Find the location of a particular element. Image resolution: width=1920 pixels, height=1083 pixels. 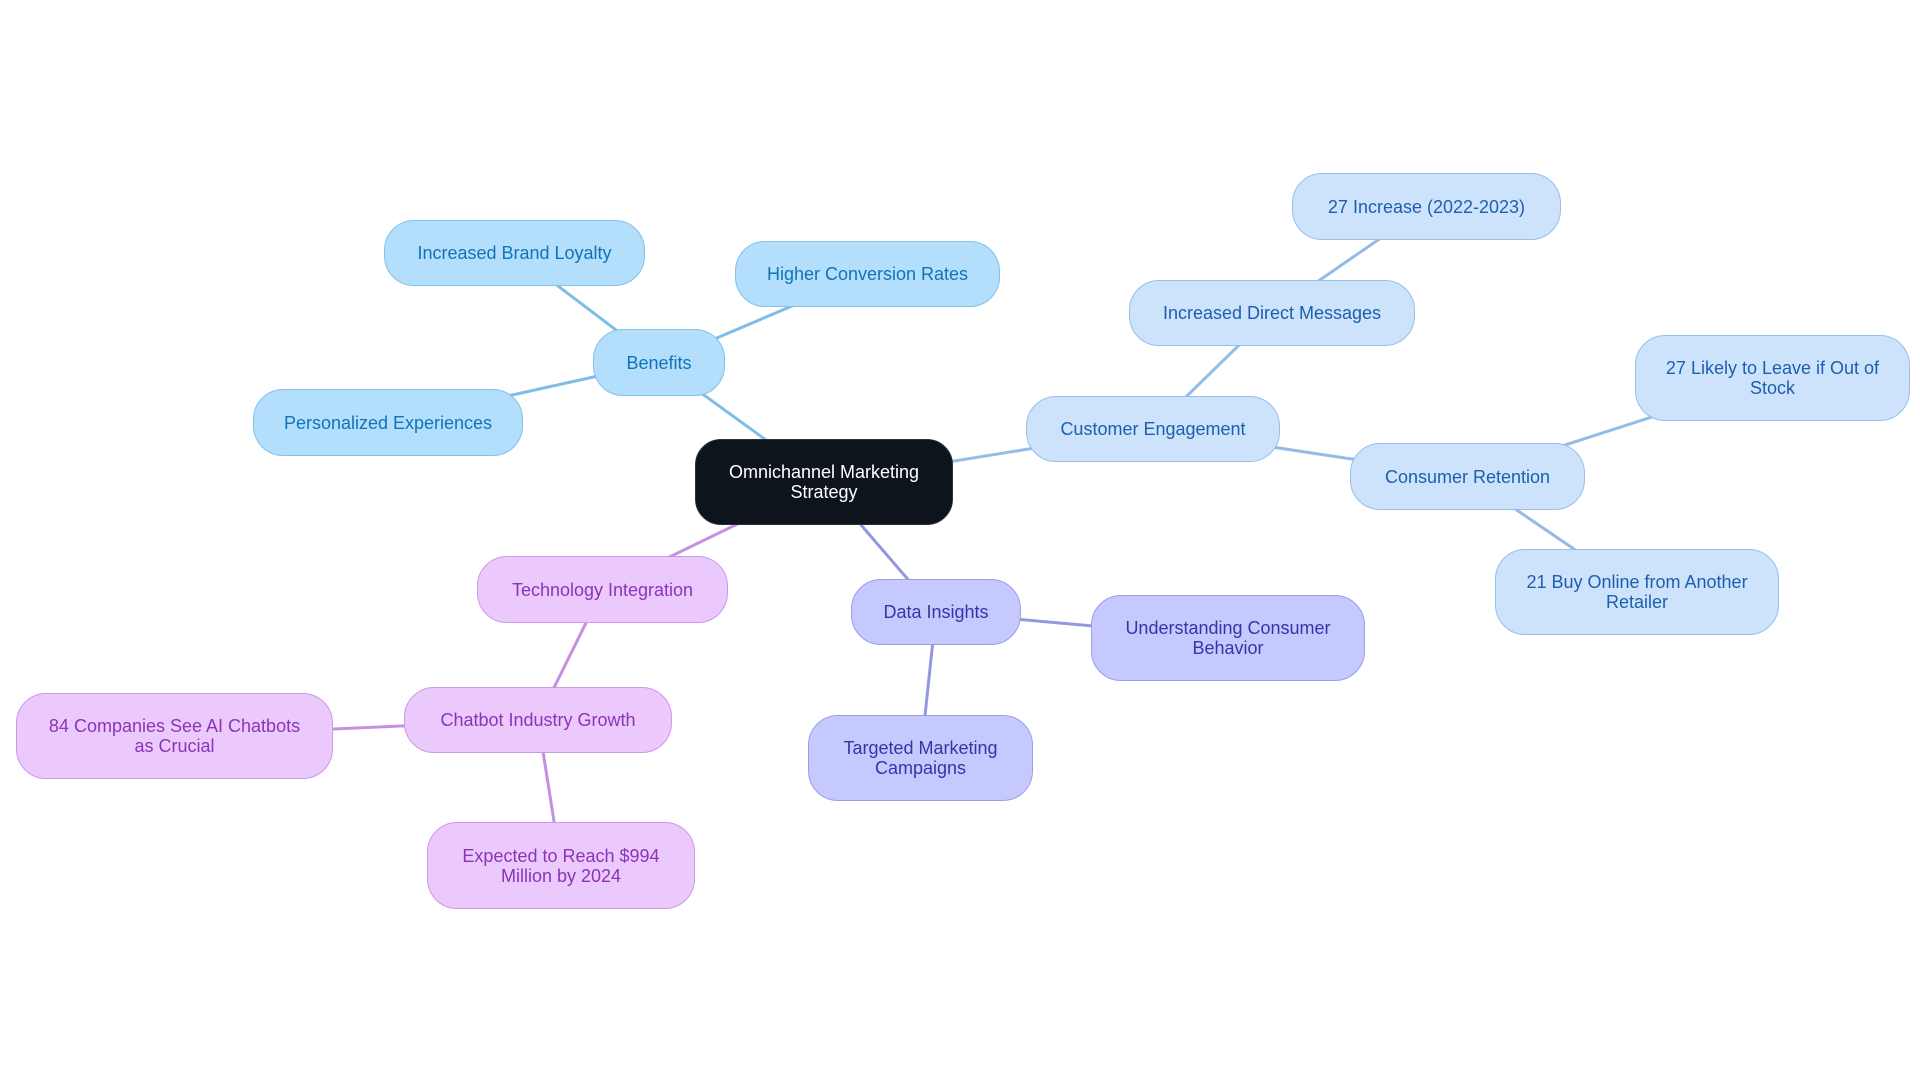

node-label: 84 Companies See AI Chatbots as Crucial is located at coordinates (174, 736).